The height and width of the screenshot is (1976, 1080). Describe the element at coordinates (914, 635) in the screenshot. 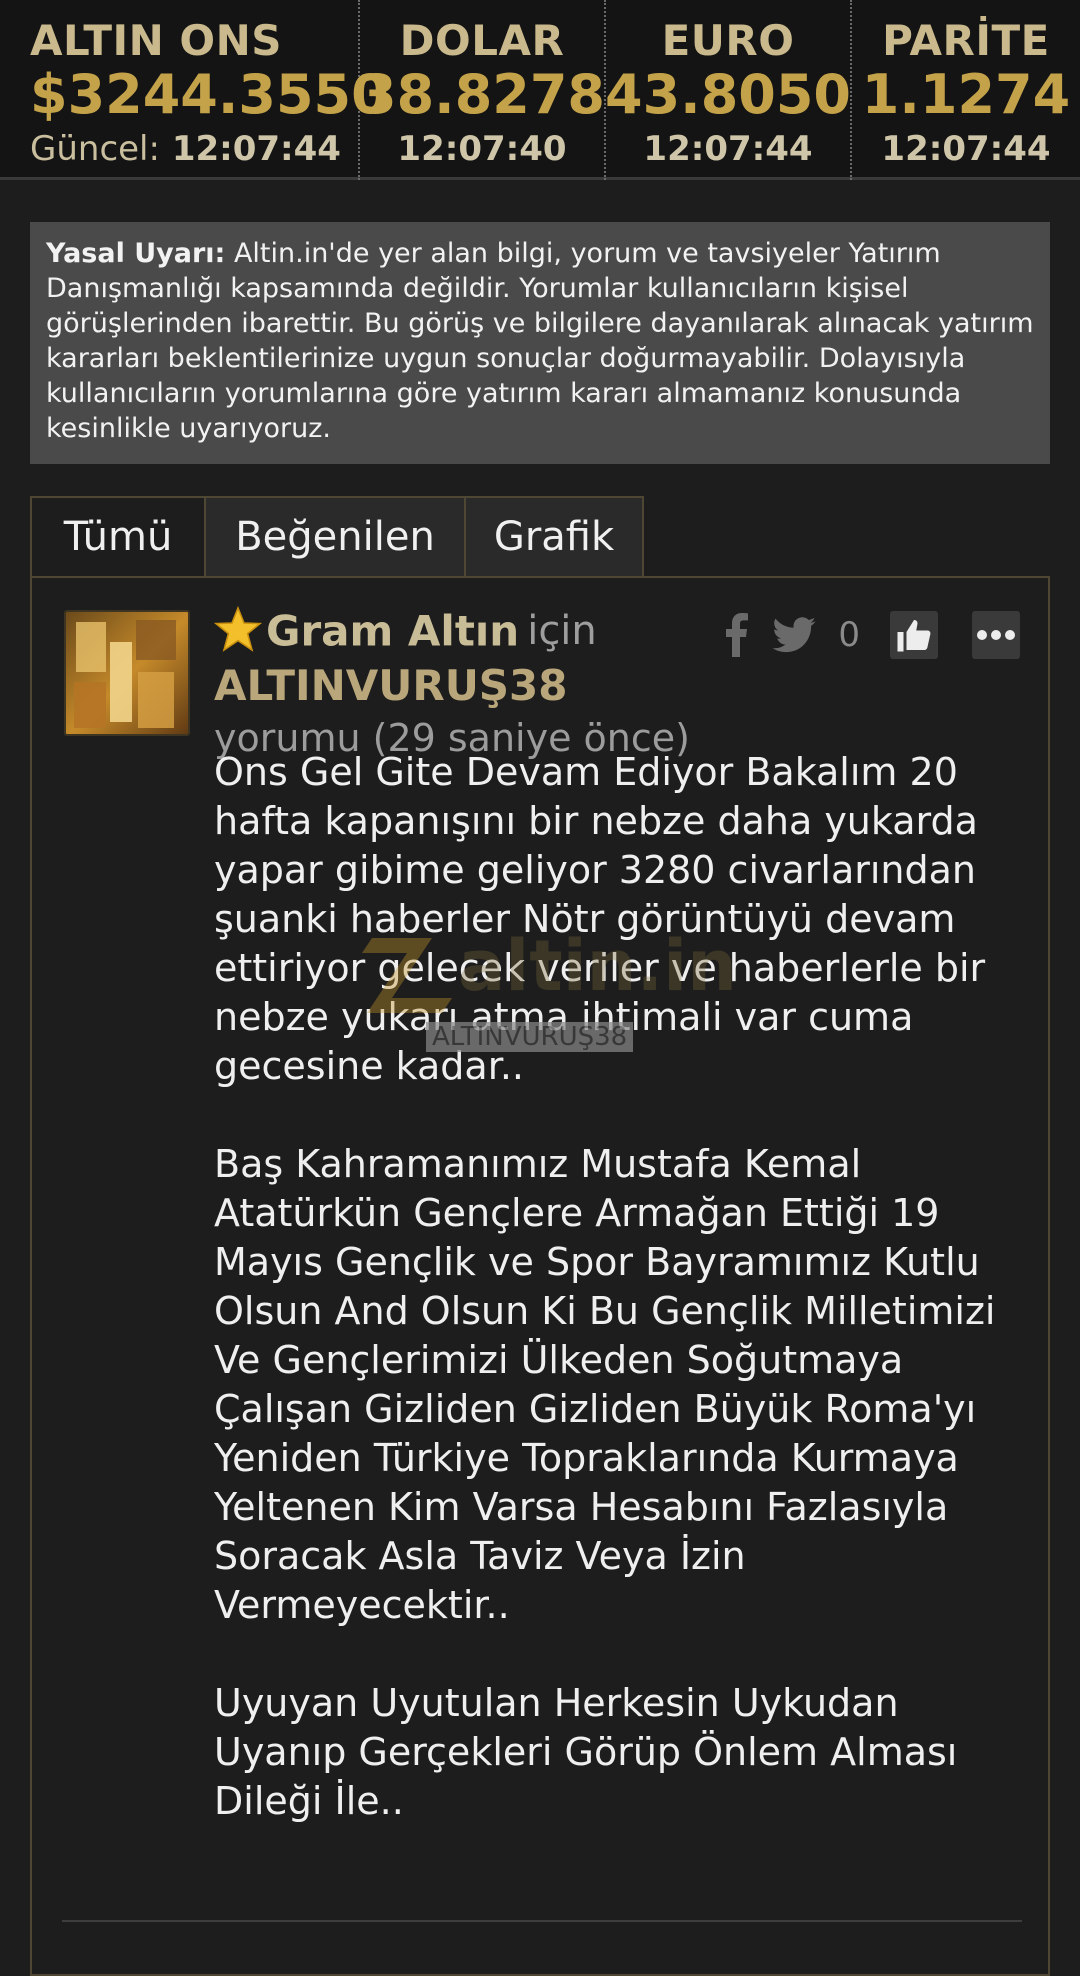

I see `thumbs-up-icon` at that location.